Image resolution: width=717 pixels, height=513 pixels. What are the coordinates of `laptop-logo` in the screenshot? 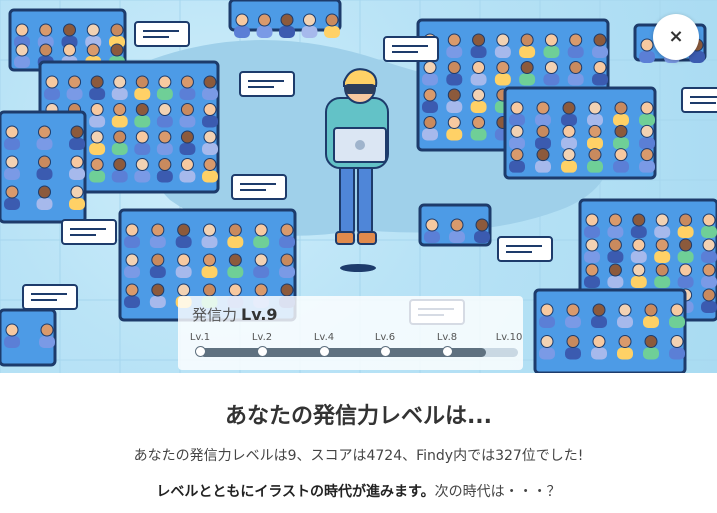 It's located at (360, 145).